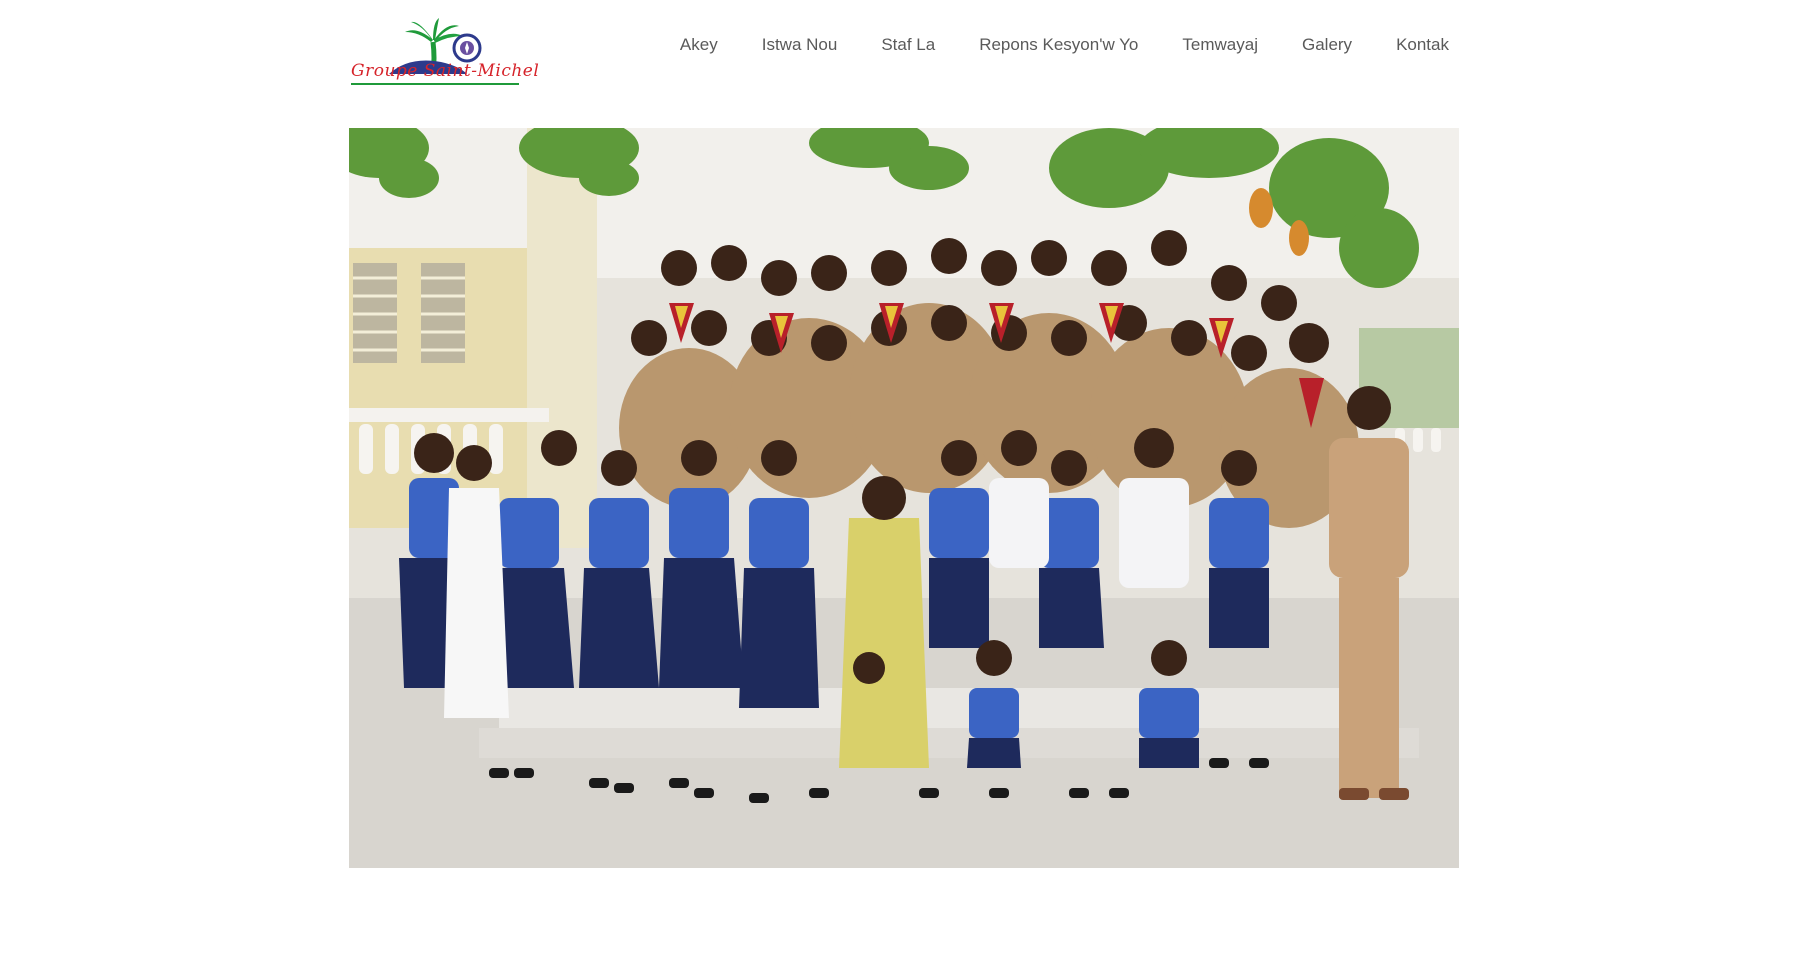  I want to click on site-logo: Groupe Saint-Michel, so click(444, 52).